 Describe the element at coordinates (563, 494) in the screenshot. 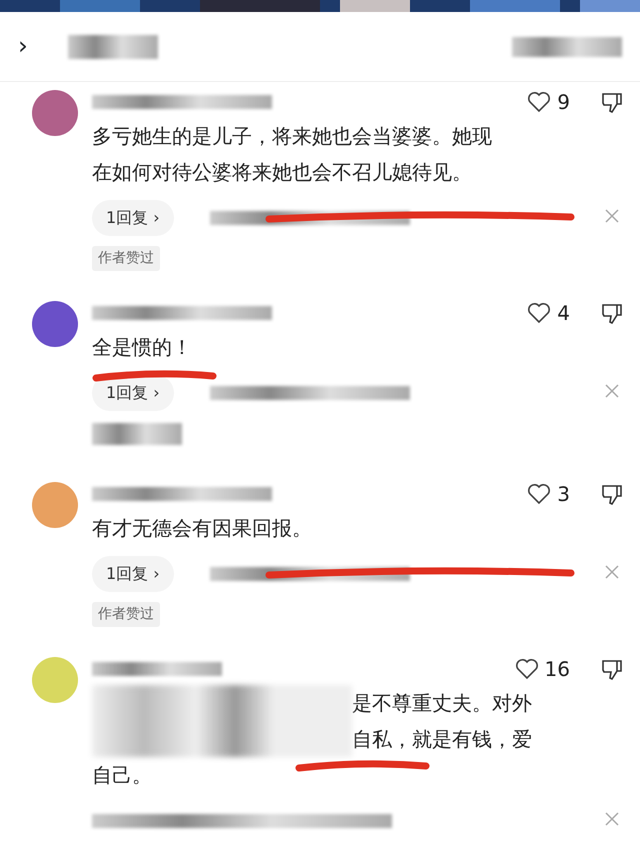

I see `like-count: 3` at that location.